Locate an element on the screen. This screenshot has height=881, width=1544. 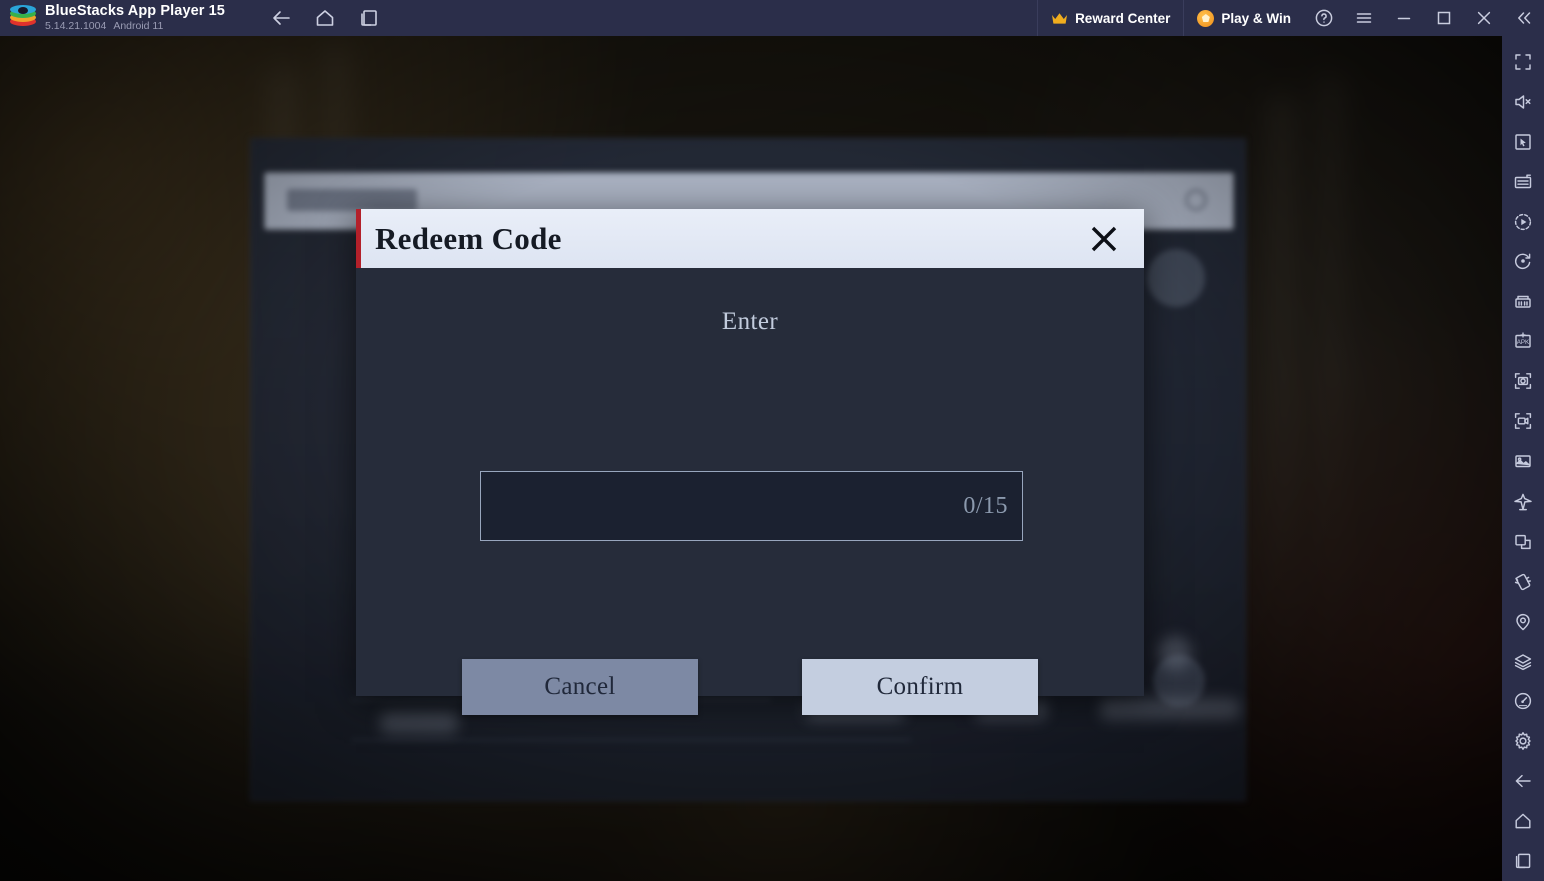
android-nav-buttons is located at coordinates (325, 18).